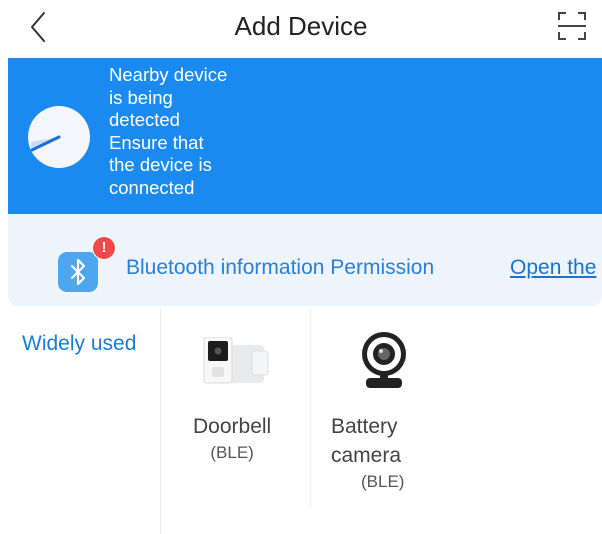 The width and height of the screenshot is (602, 534). What do you see at coordinates (364, 426) in the screenshot?
I see `device-name-line: Battery` at bounding box center [364, 426].